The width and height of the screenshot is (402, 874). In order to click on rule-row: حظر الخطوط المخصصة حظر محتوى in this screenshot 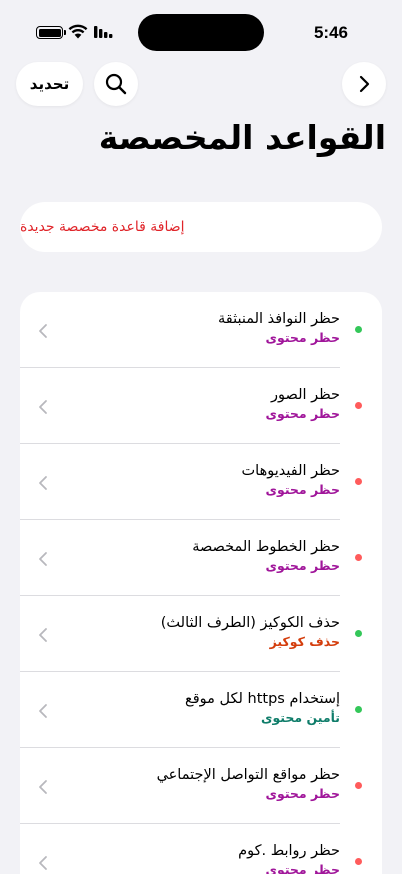, I will do `click(201, 558)`.